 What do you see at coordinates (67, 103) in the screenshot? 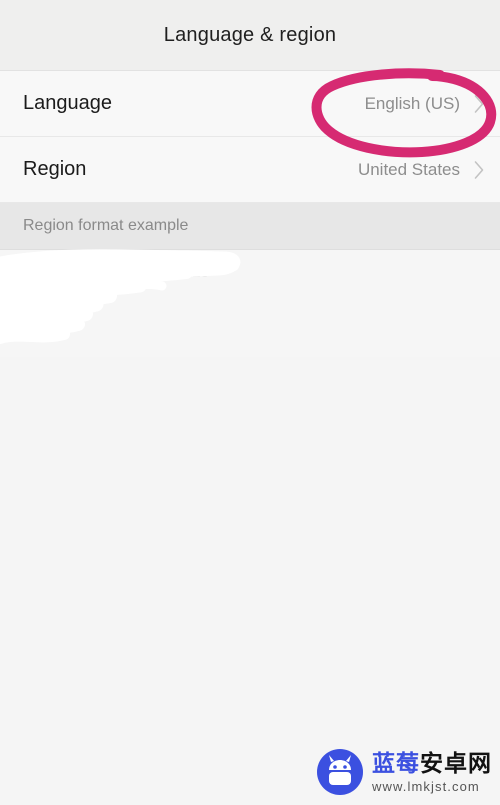
I see `row-label-language: Language` at bounding box center [67, 103].